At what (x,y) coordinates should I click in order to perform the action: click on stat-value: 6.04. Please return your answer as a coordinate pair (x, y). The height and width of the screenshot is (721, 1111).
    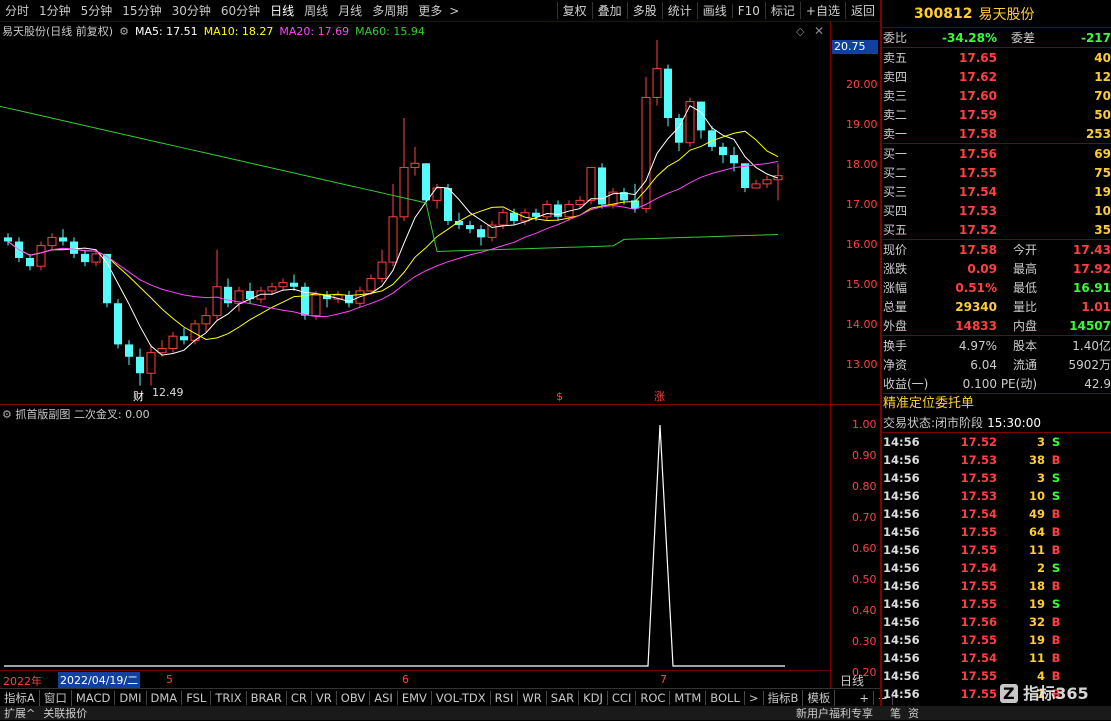
    Looking at the image, I should click on (983, 364).